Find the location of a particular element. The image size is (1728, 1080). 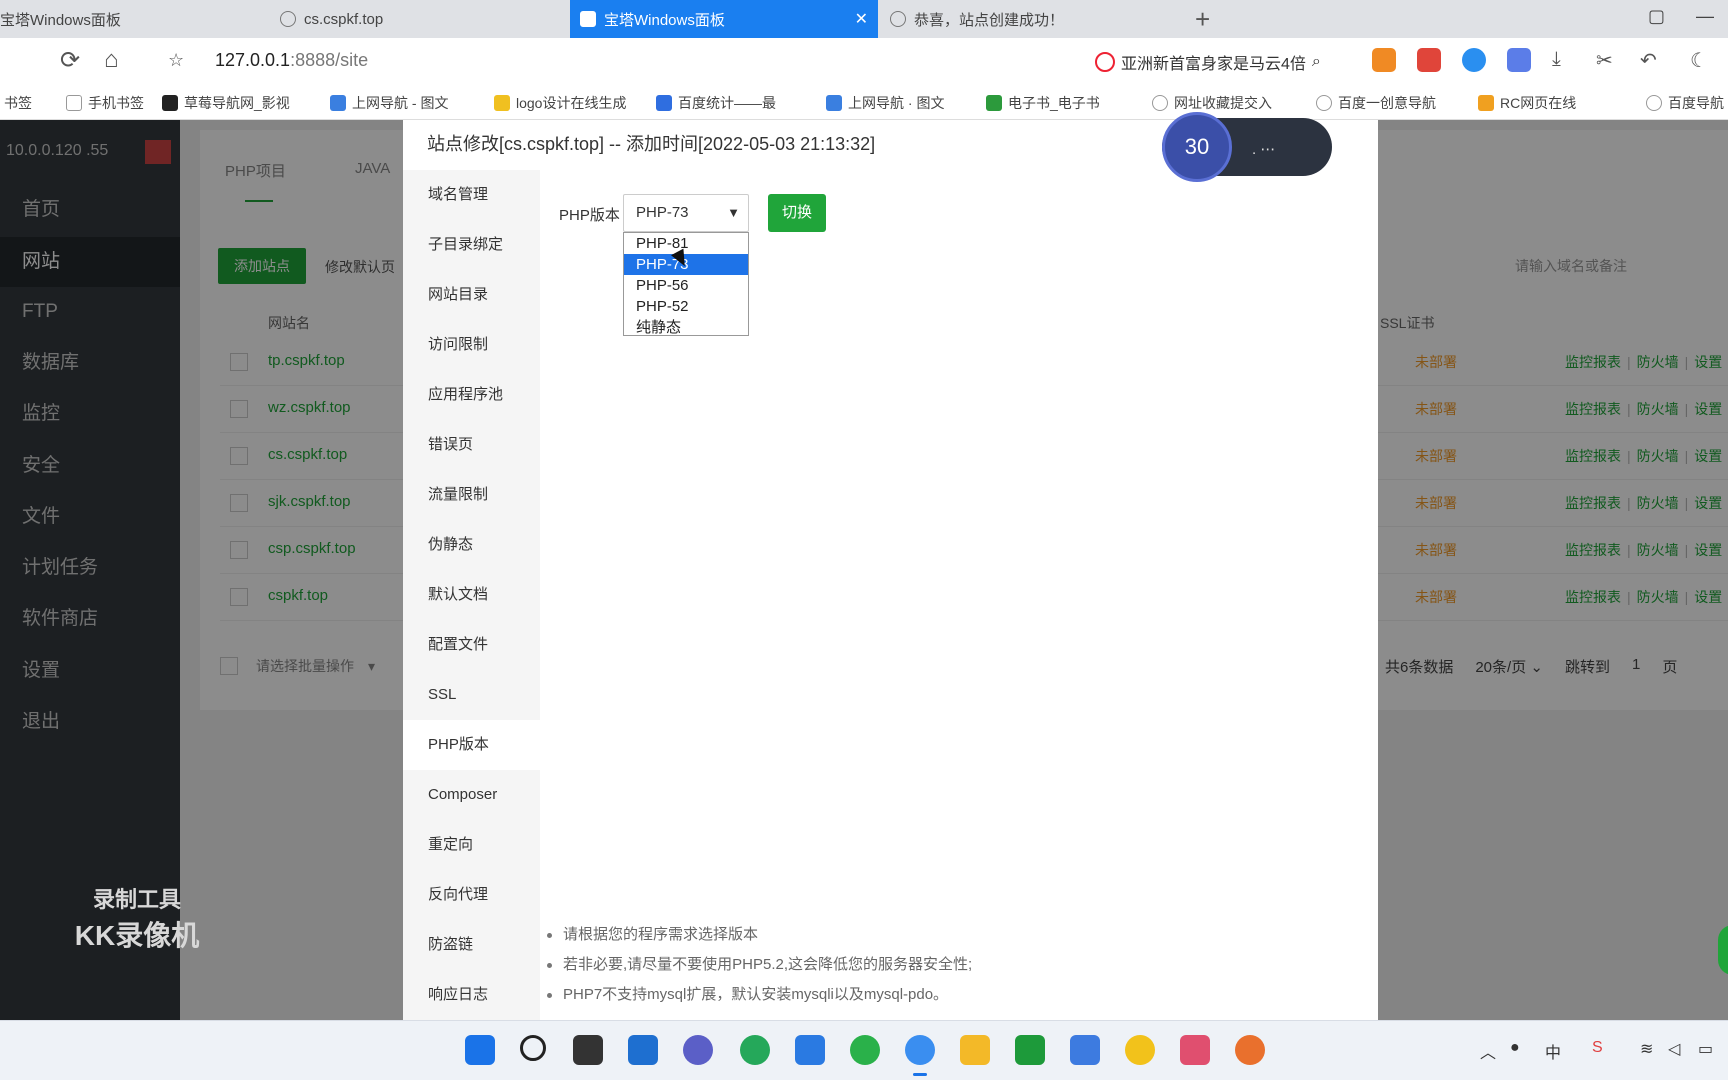

bookmark-item: 上网导航 - 图文 is located at coordinates (389, 103).